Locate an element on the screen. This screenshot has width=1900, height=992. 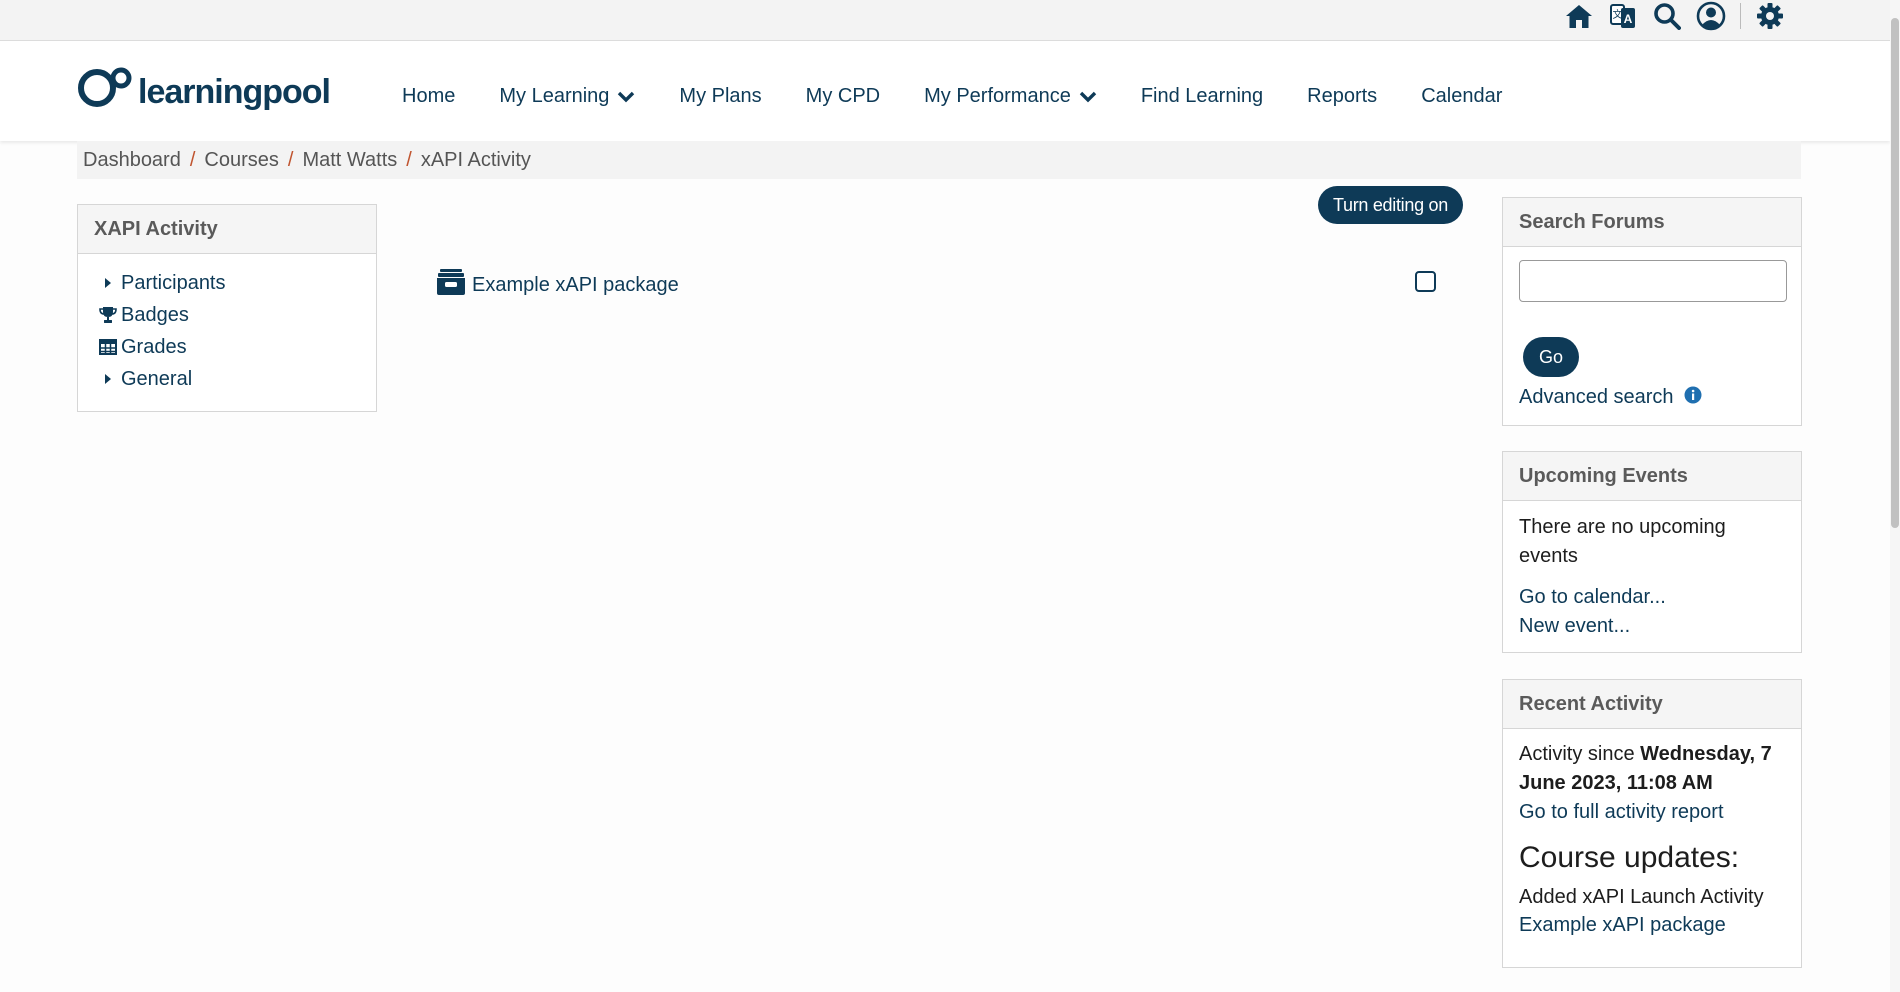
go-button: Go is located at coordinates (1551, 357).